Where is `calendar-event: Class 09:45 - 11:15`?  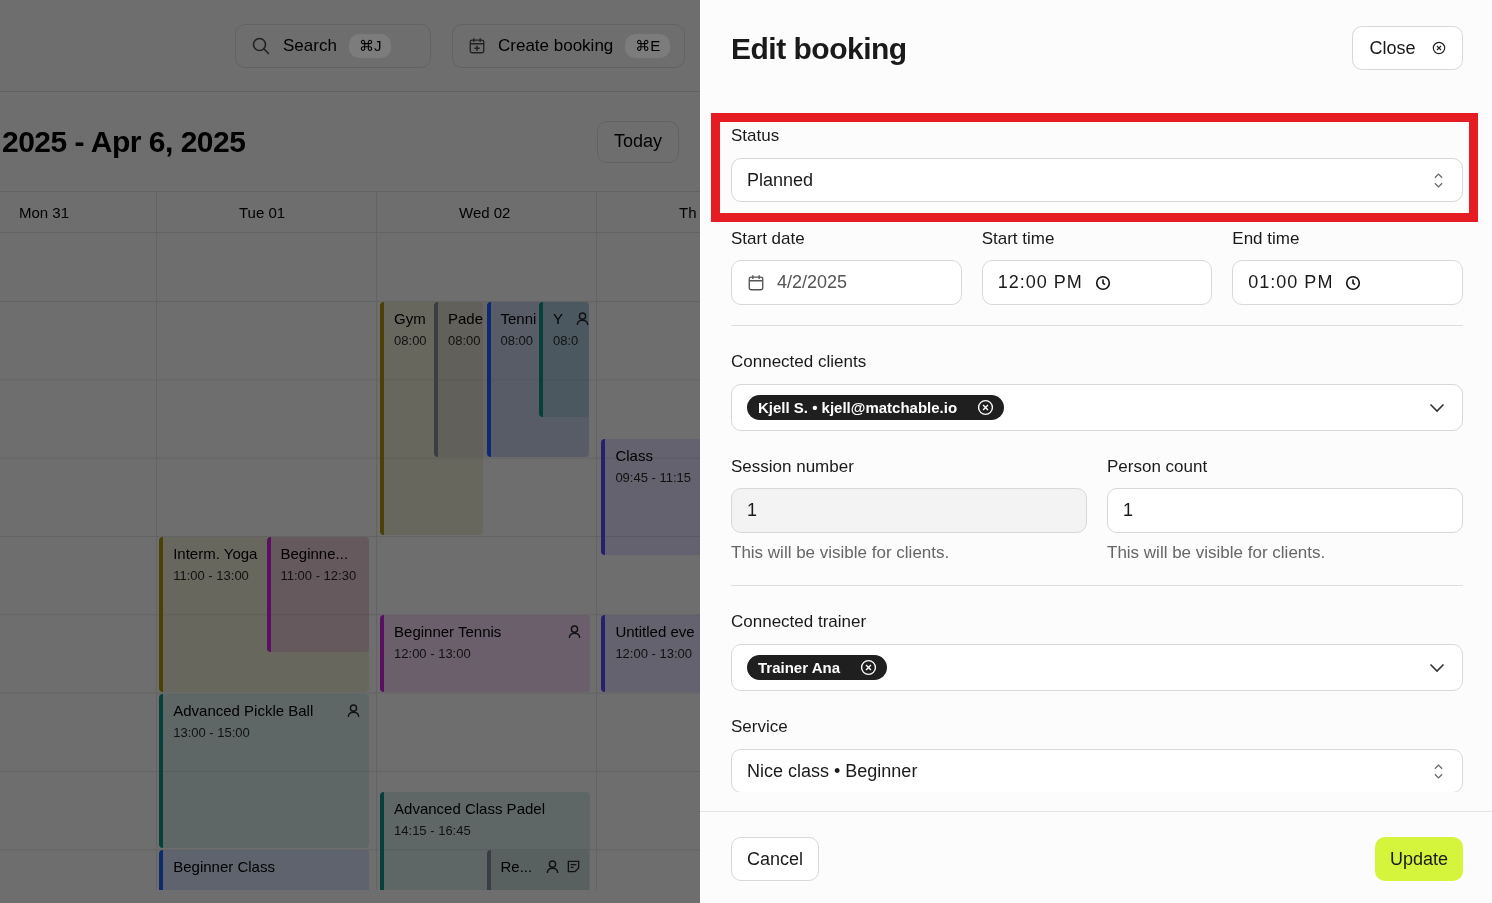 calendar-event: Class 09:45 - 11:15 is located at coordinates (650, 497).